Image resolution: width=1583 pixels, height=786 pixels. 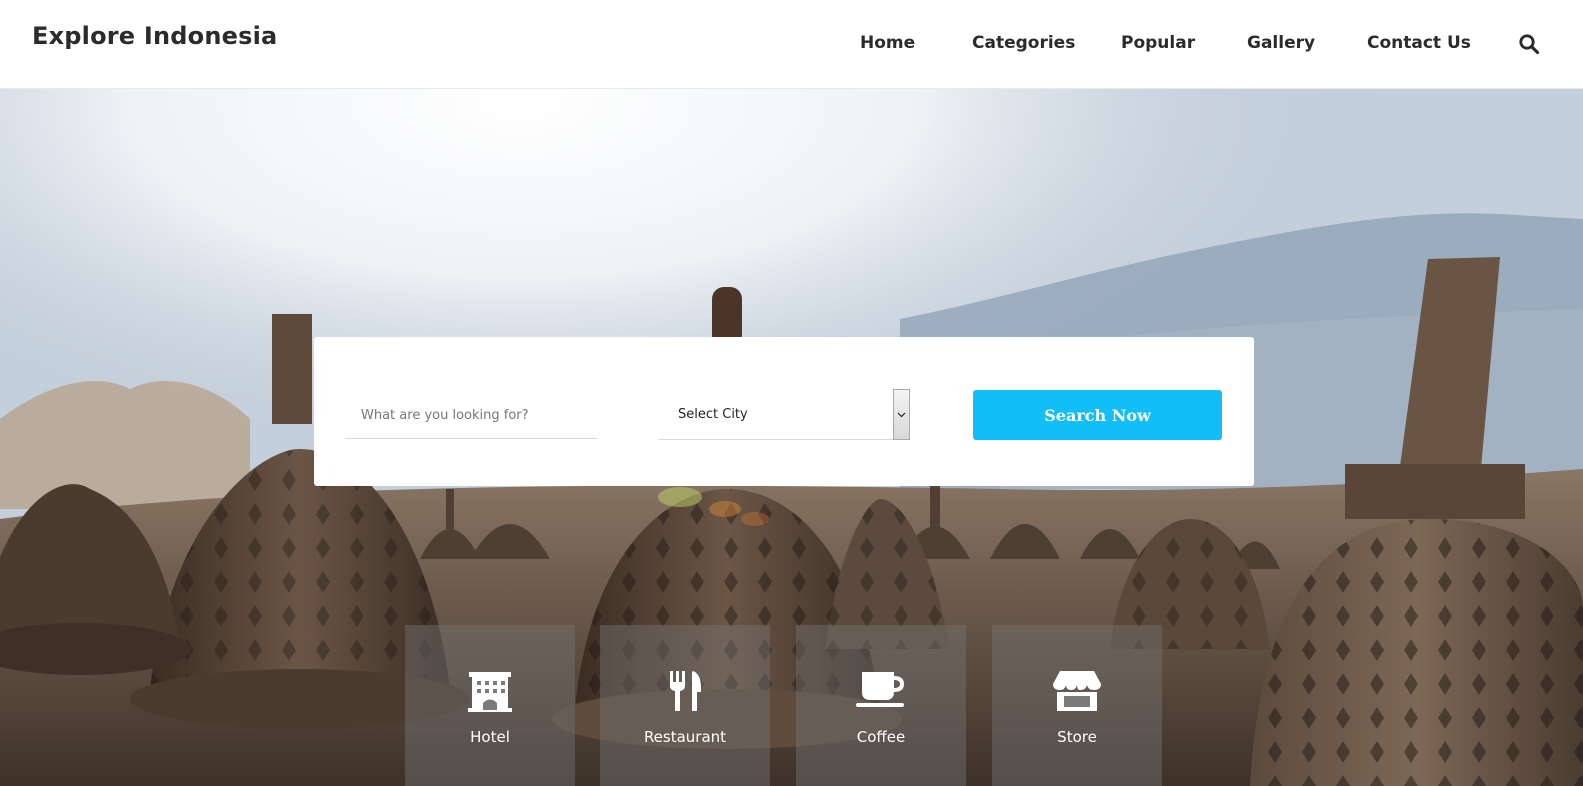 I want to click on category-coffee: Coffee, so click(x=881, y=705).